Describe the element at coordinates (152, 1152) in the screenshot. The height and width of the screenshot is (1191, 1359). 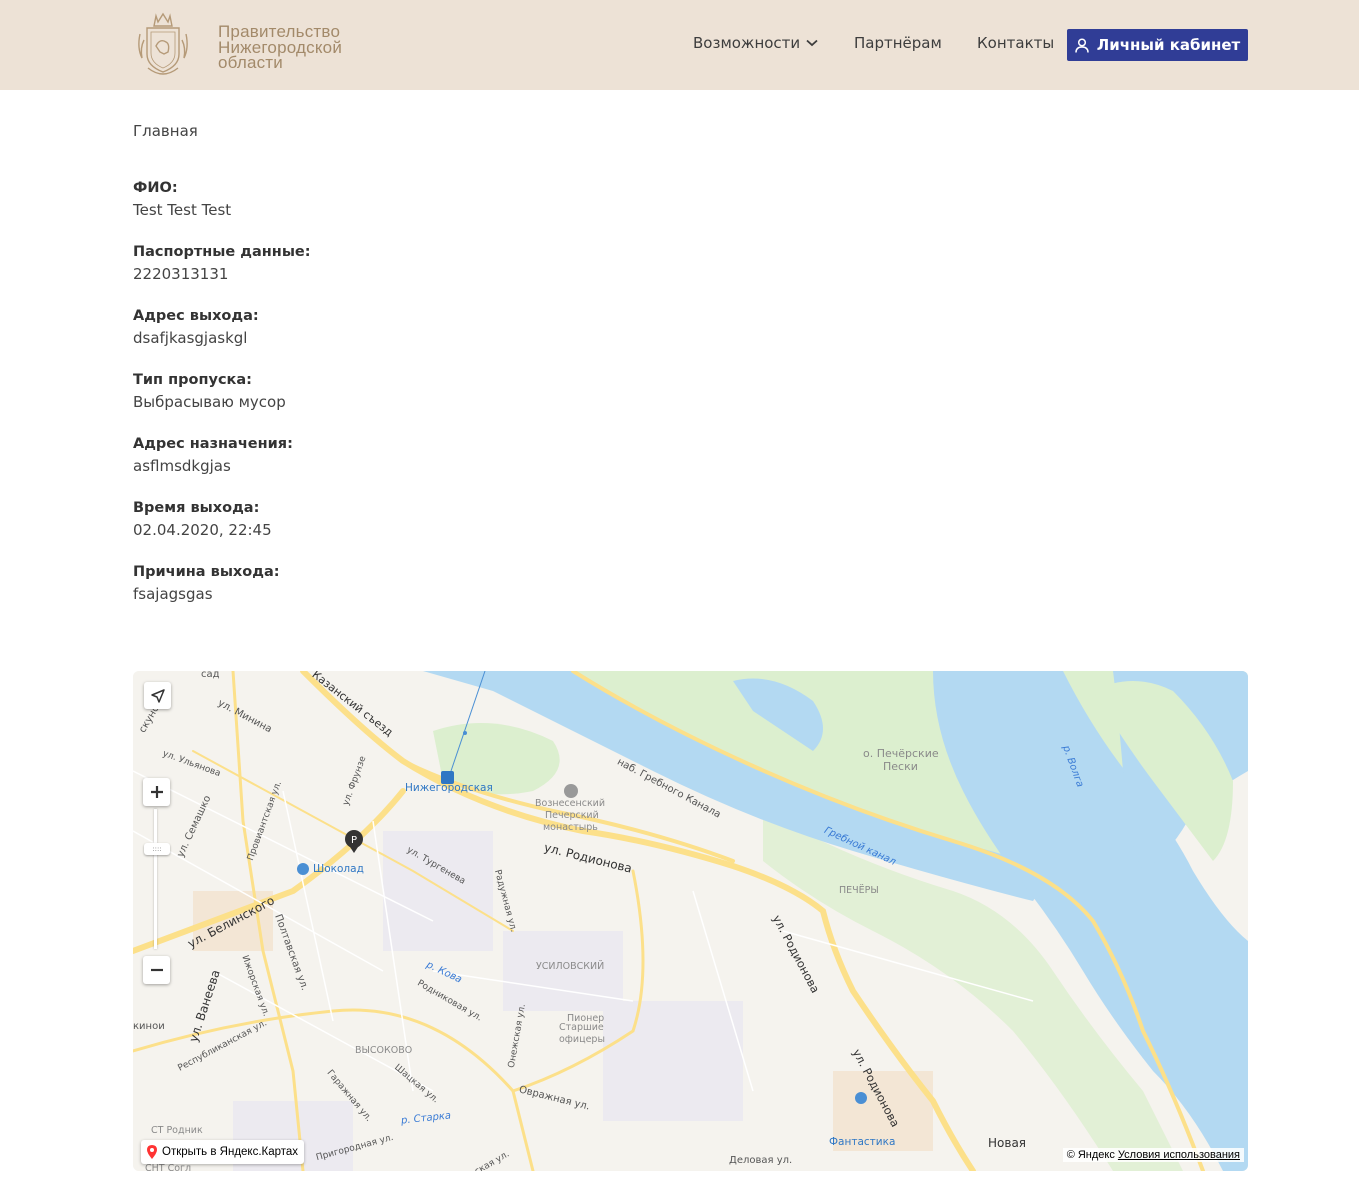
I see `map-pin-icon` at that location.